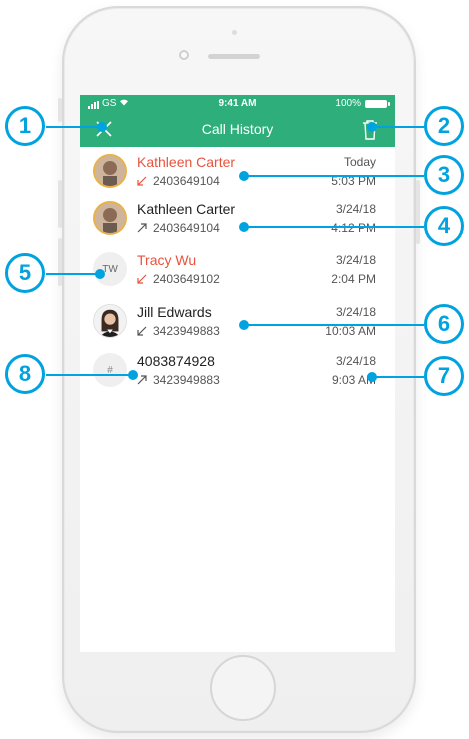 The height and width of the screenshot is (739, 469). Describe the element at coordinates (444, 324) in the screenshot. I see `callout-6: 6` at that location.